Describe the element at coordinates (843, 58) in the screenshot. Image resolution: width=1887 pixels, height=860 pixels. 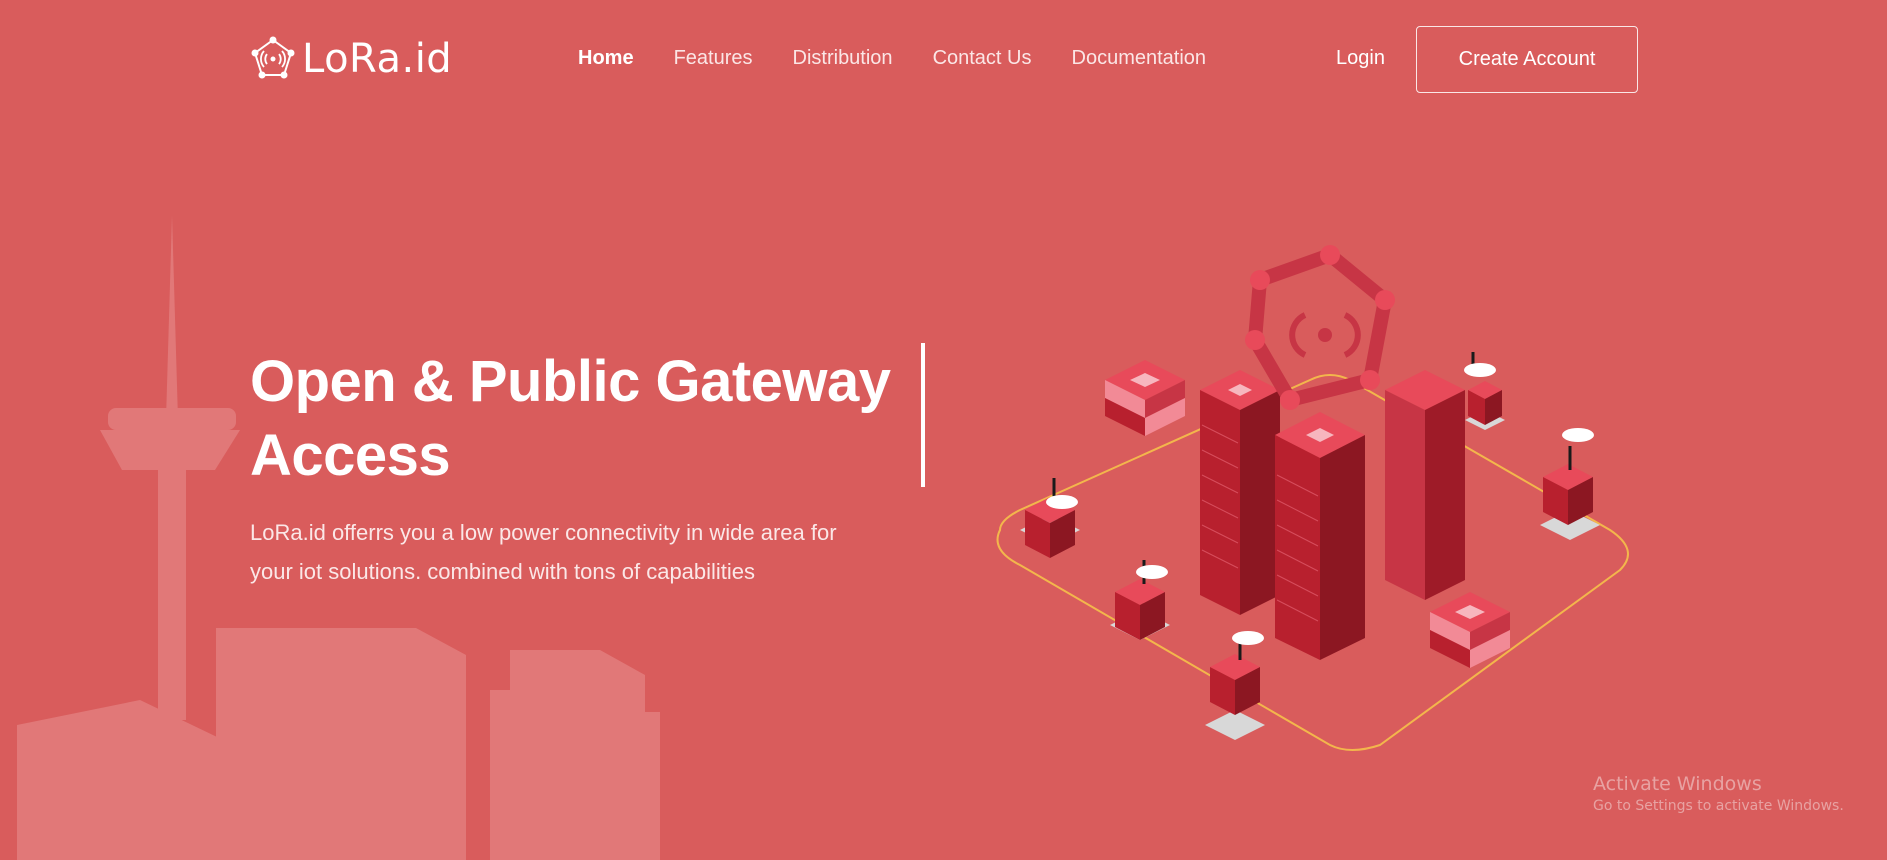
I see `nav-item-distribution: Distribution` at that location.